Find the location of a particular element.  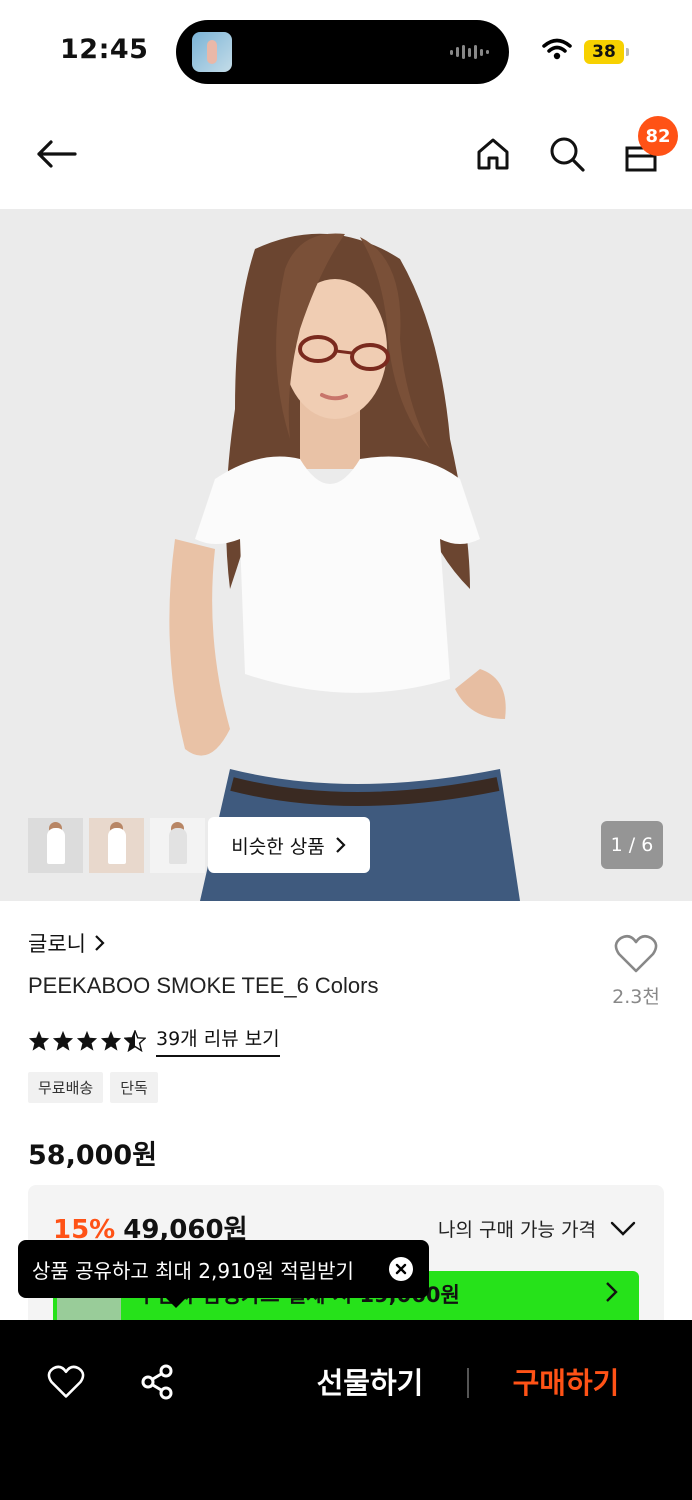

bottom-action-bar: 선물하기 구매하기 is located at coordinates (346, 1410).